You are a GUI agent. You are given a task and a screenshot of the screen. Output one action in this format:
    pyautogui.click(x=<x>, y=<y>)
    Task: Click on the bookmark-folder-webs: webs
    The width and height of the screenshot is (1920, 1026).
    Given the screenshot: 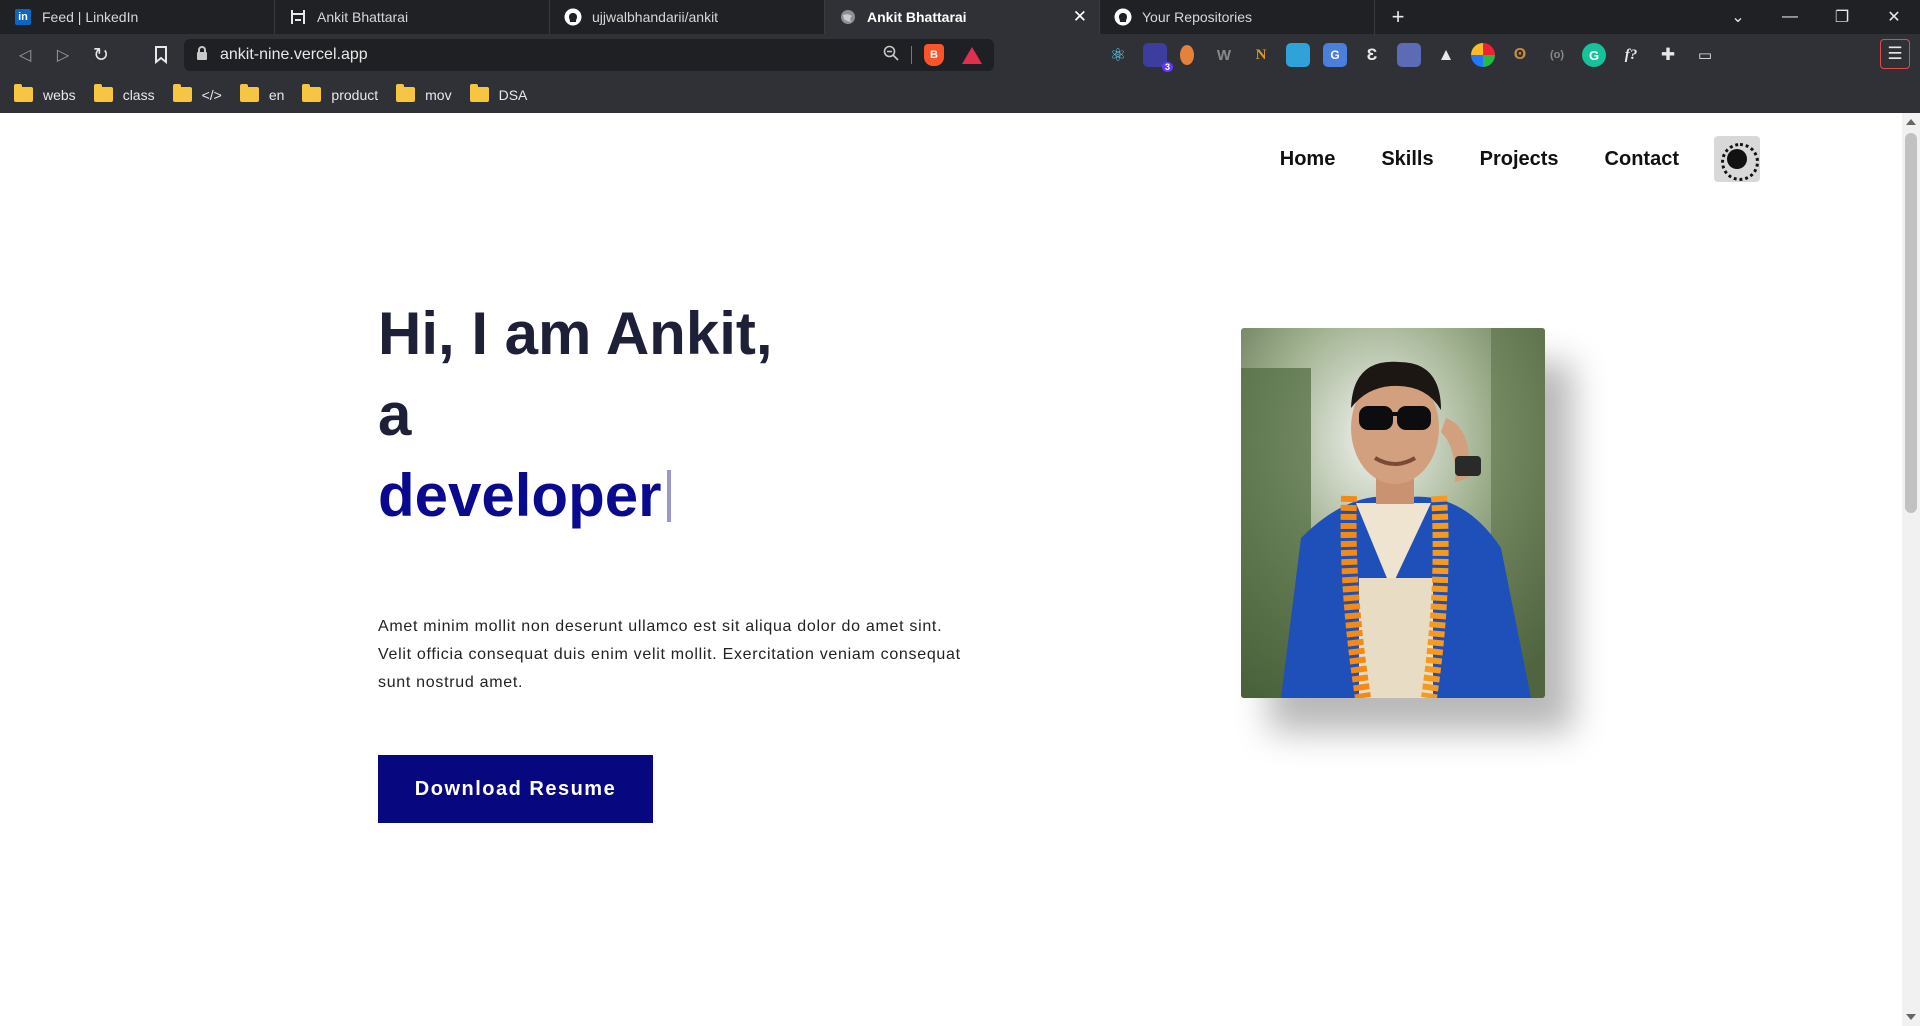 What is the action you would take?
    pyautogui.click(x=45, y=93)
    